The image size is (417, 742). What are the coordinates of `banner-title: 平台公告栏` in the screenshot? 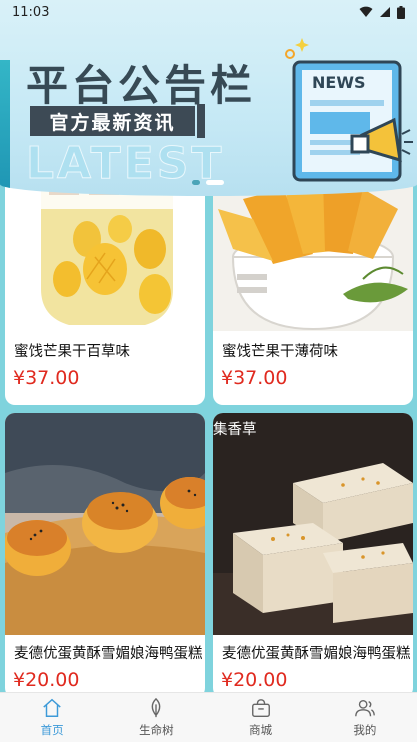 It's located at (141, 85).